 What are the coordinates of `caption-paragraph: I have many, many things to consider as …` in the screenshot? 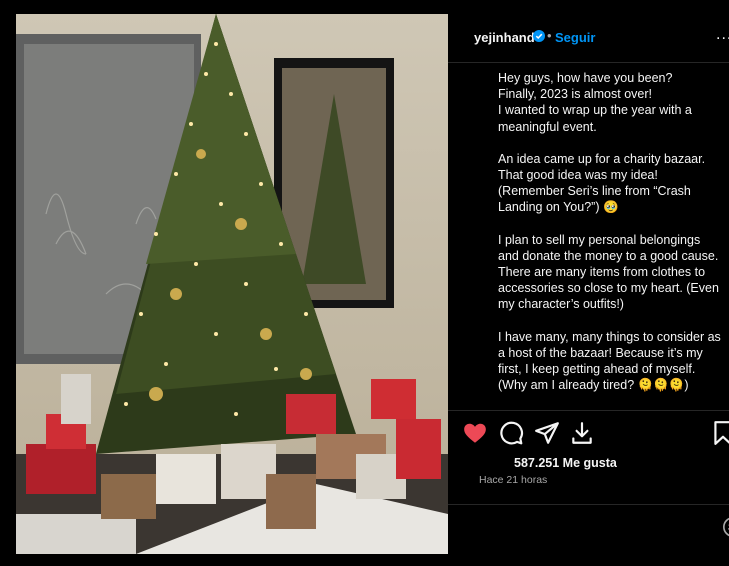 It's located at (609, 361).